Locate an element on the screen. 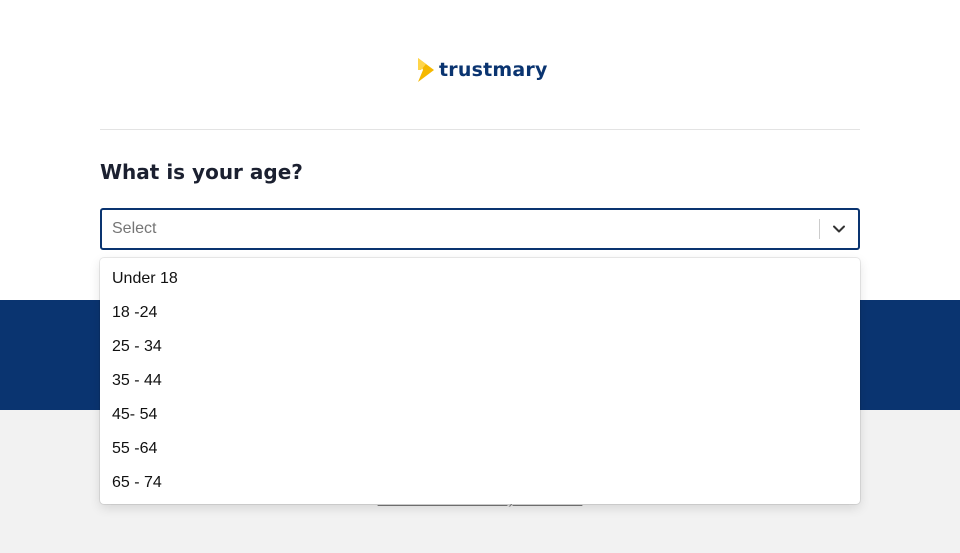 Image resolution: width=960 pixels, height=553 pixels. dropdown-toggle is located at coordinates (839, 229).